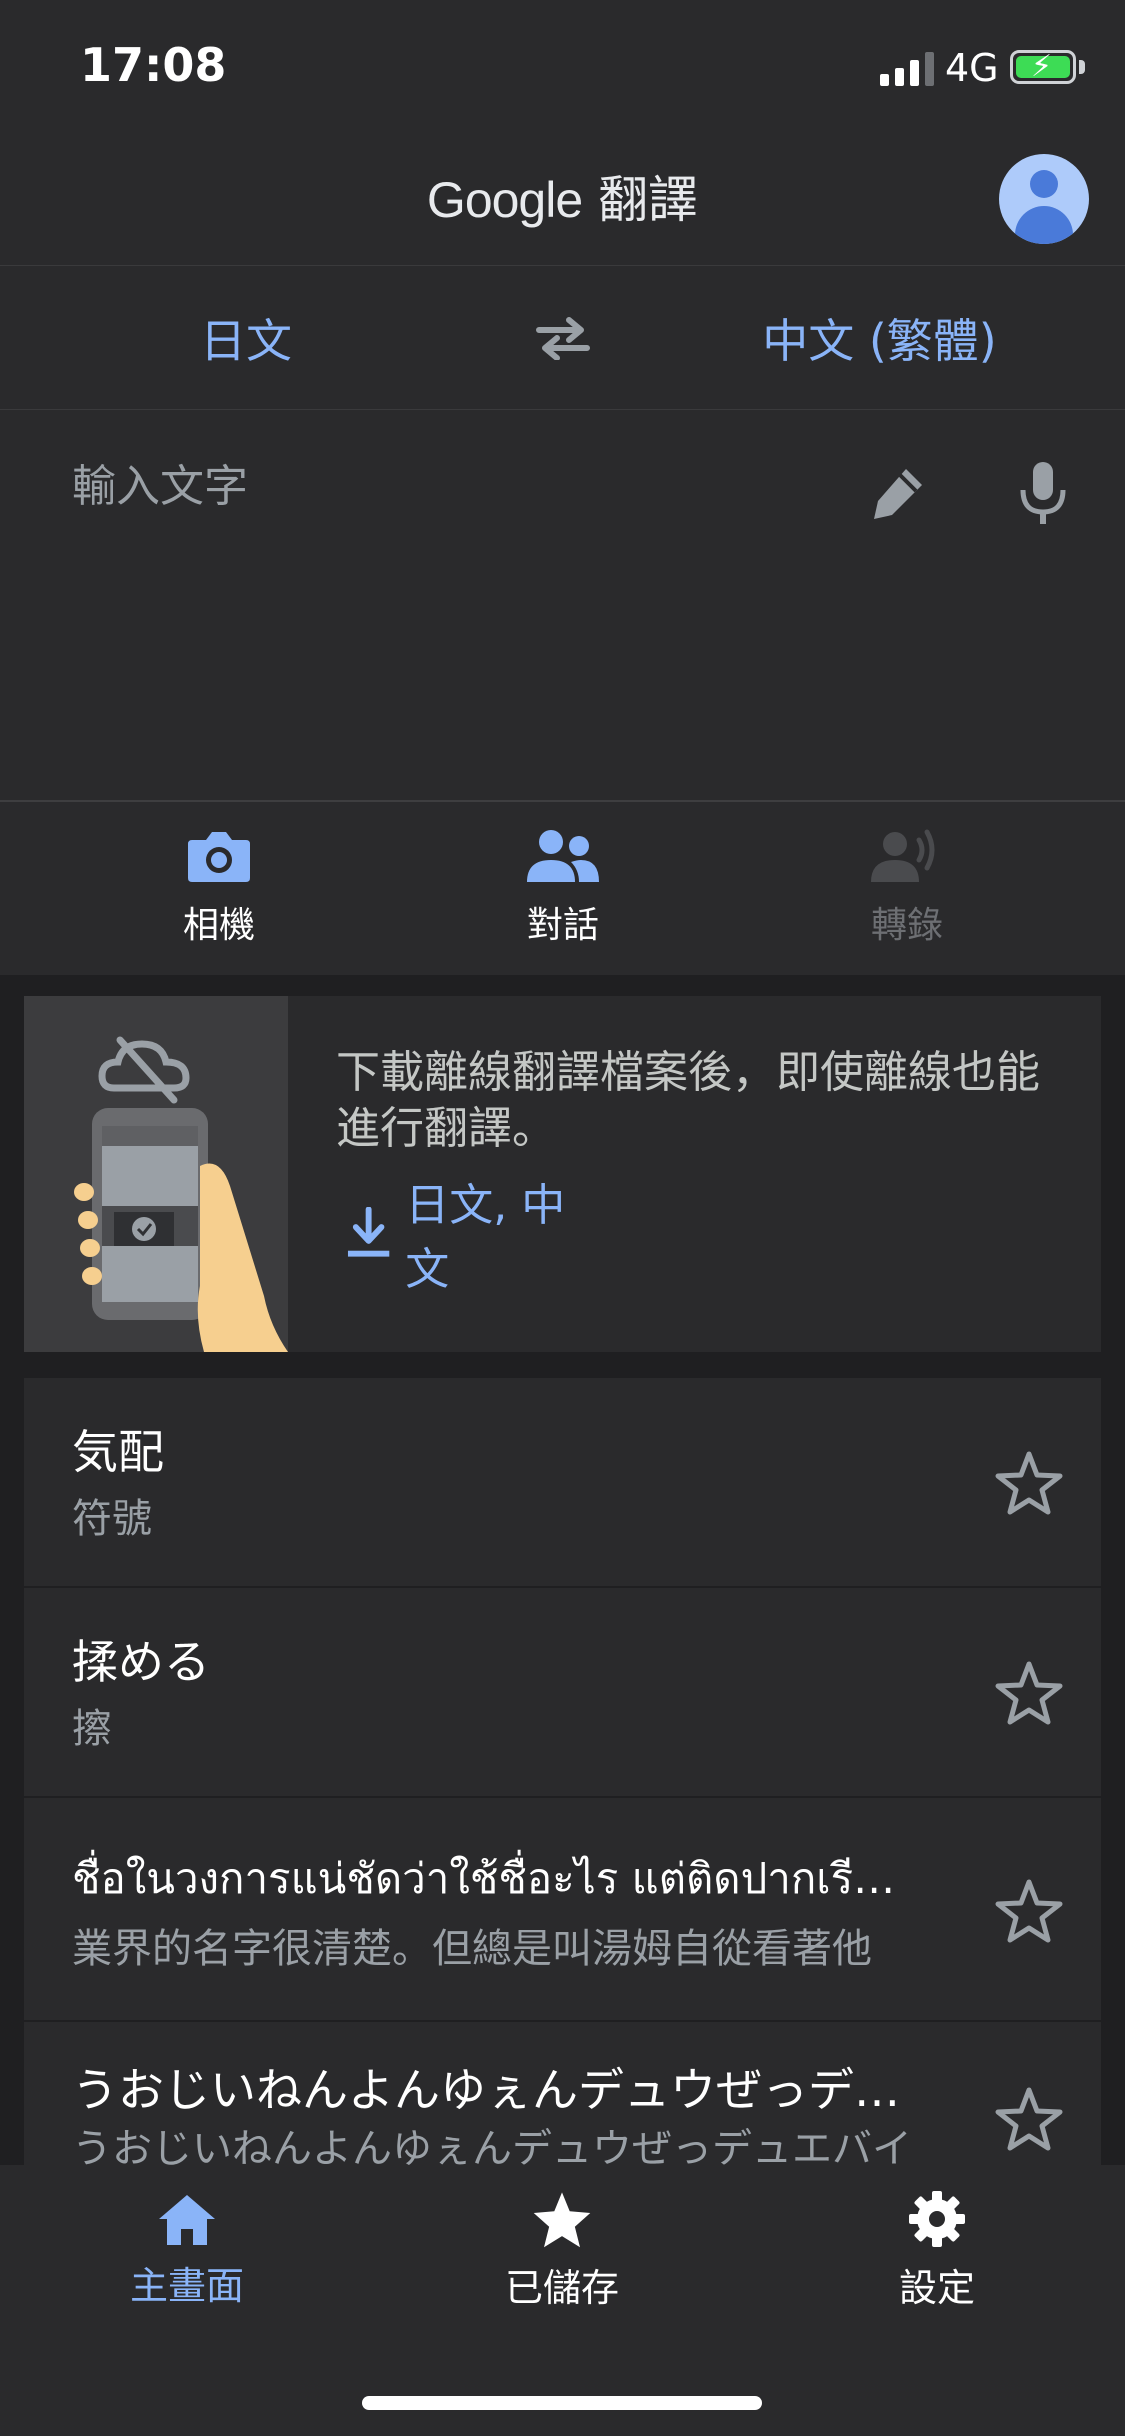 The width and height of the screenshot is (1125, 2436). I want to click on signal-icon, so click(907, 69).